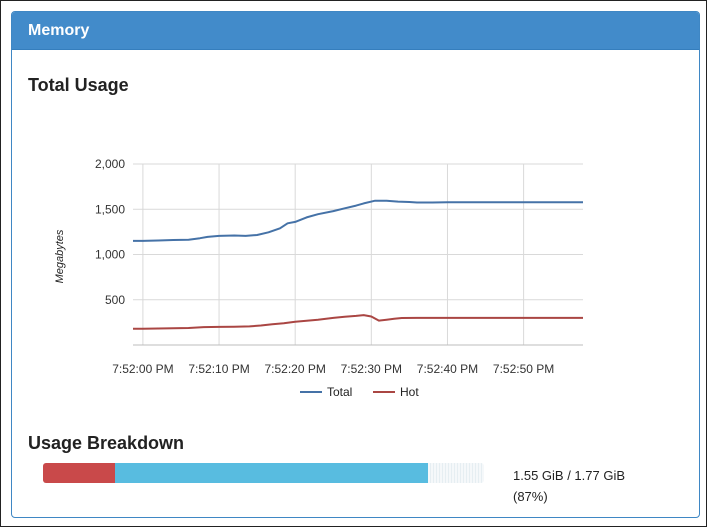 This screenshot has height=527, width=707. What do you see at coordinates (523, 369) in the screenshot?
I see `x-tick-label: 7:52:50 PM` at bounding box center [523, 369].